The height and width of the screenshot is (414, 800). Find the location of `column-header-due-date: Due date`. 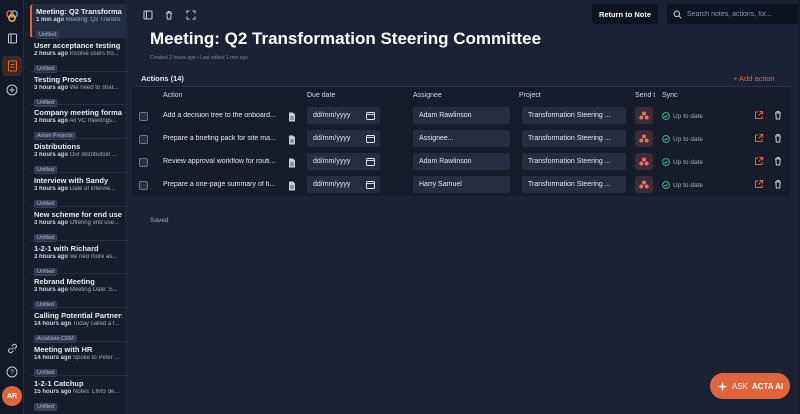

column-header-due-date: Due date is located at coordinates (321, 95).